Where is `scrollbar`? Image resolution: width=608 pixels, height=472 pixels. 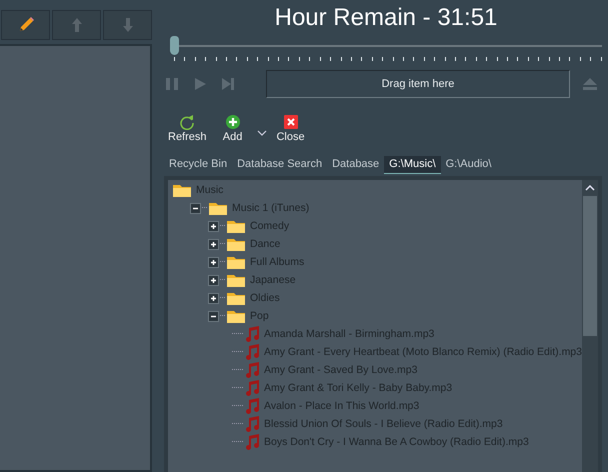 scrollbar is located at coordinates (590, 326).